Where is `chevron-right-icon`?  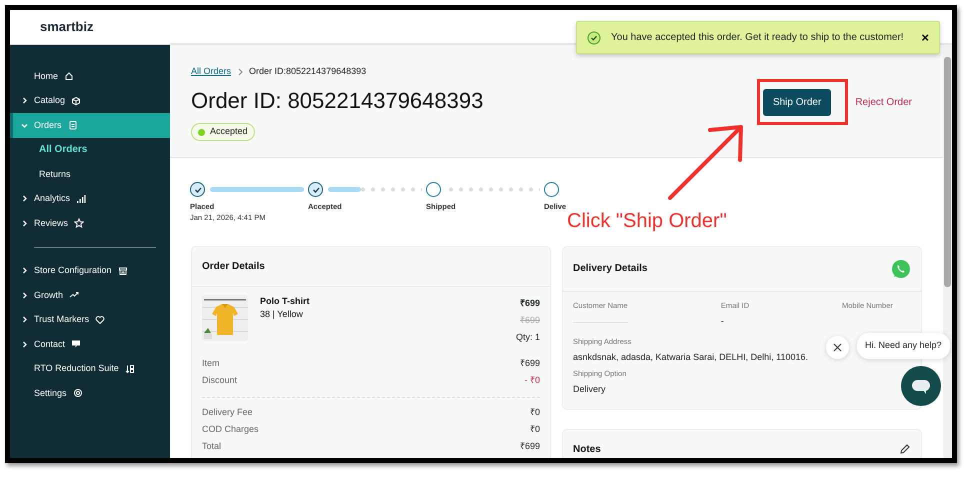
chevron-right-icon is located at coordinates (240, 72).